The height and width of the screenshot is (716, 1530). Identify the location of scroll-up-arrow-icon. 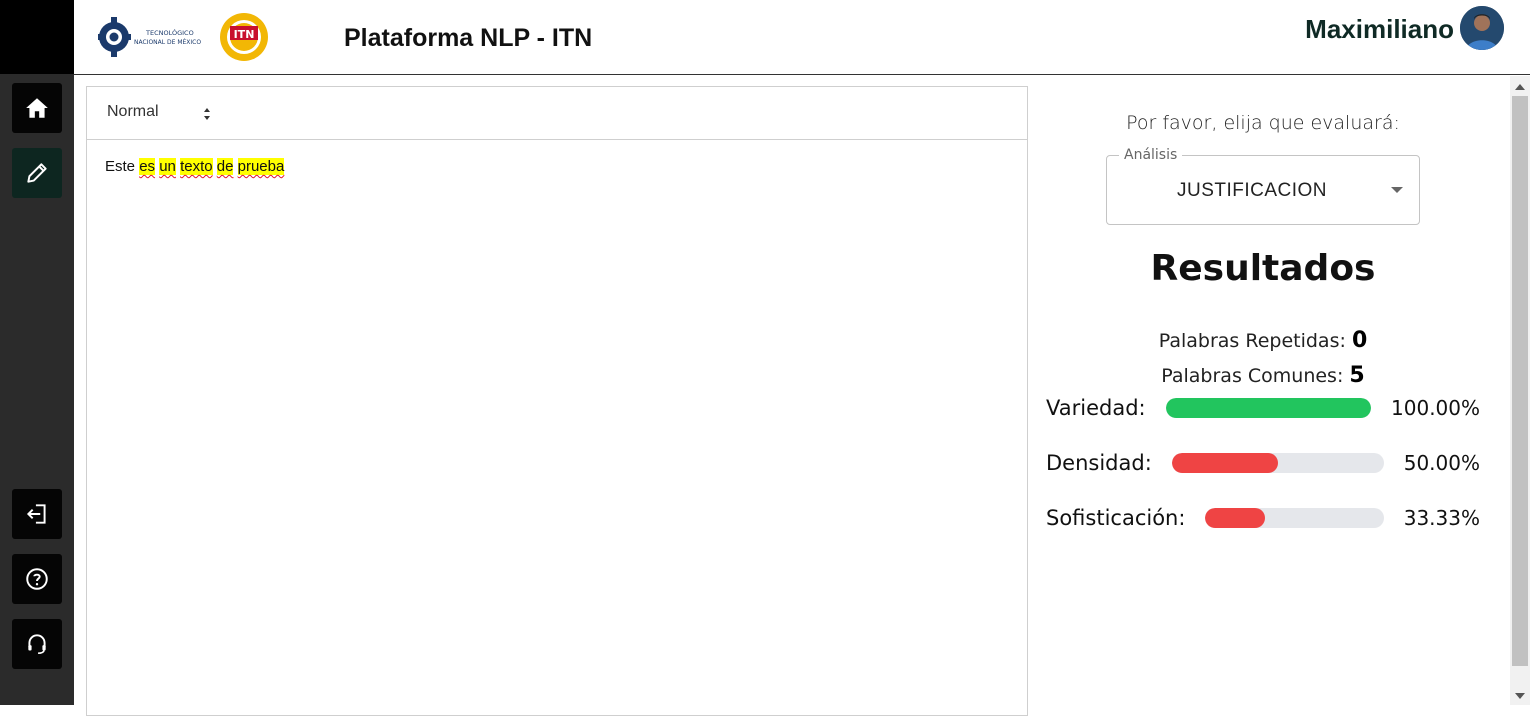
(1520, 87).